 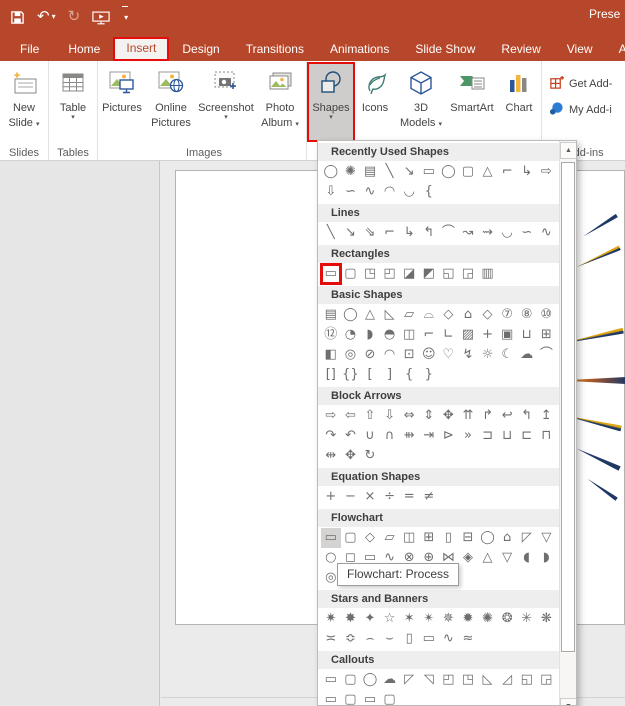 What do you see at coordinates (351, 639) in the screenshot?
I see `shape-ribbon-tilted-down: ≎` at bounding box center [351, 639].